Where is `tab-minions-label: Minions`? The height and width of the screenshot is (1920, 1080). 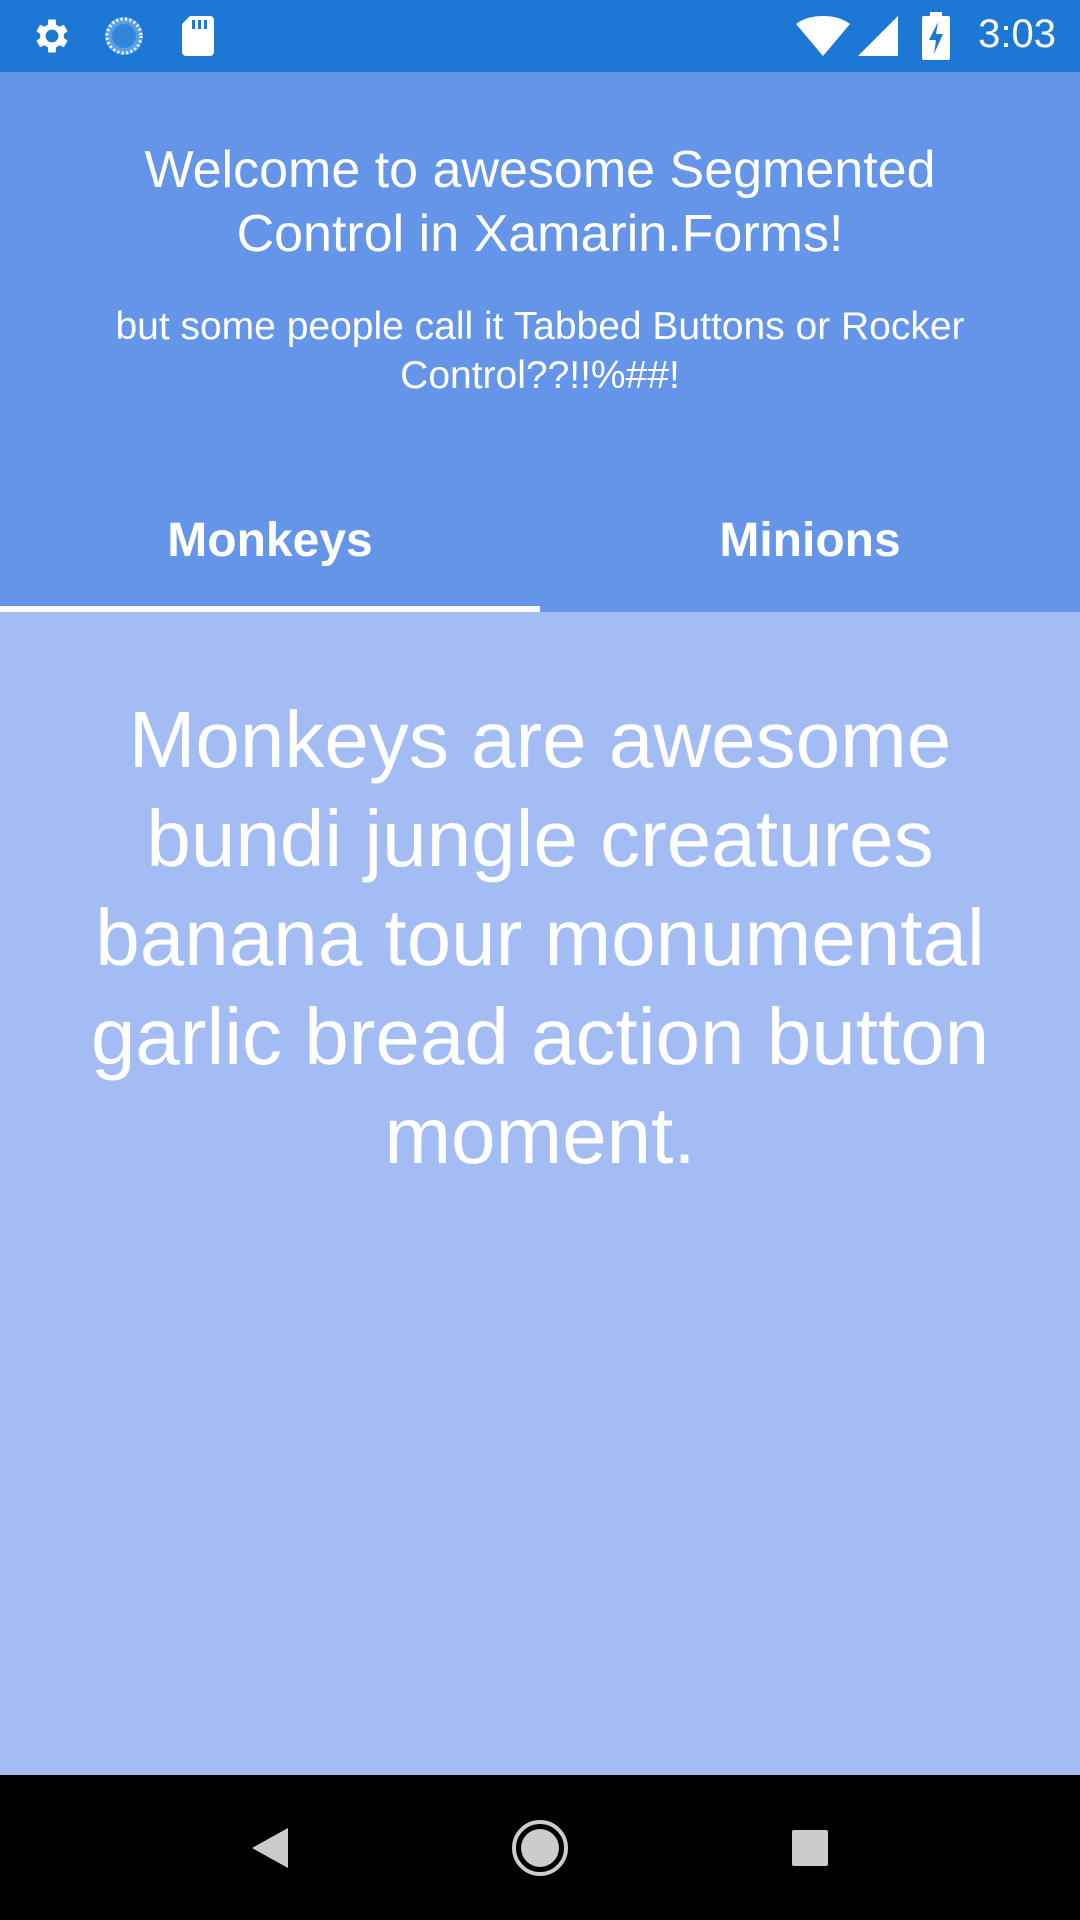 tab-minions-label: Minions is located at coordinates (810, 540).